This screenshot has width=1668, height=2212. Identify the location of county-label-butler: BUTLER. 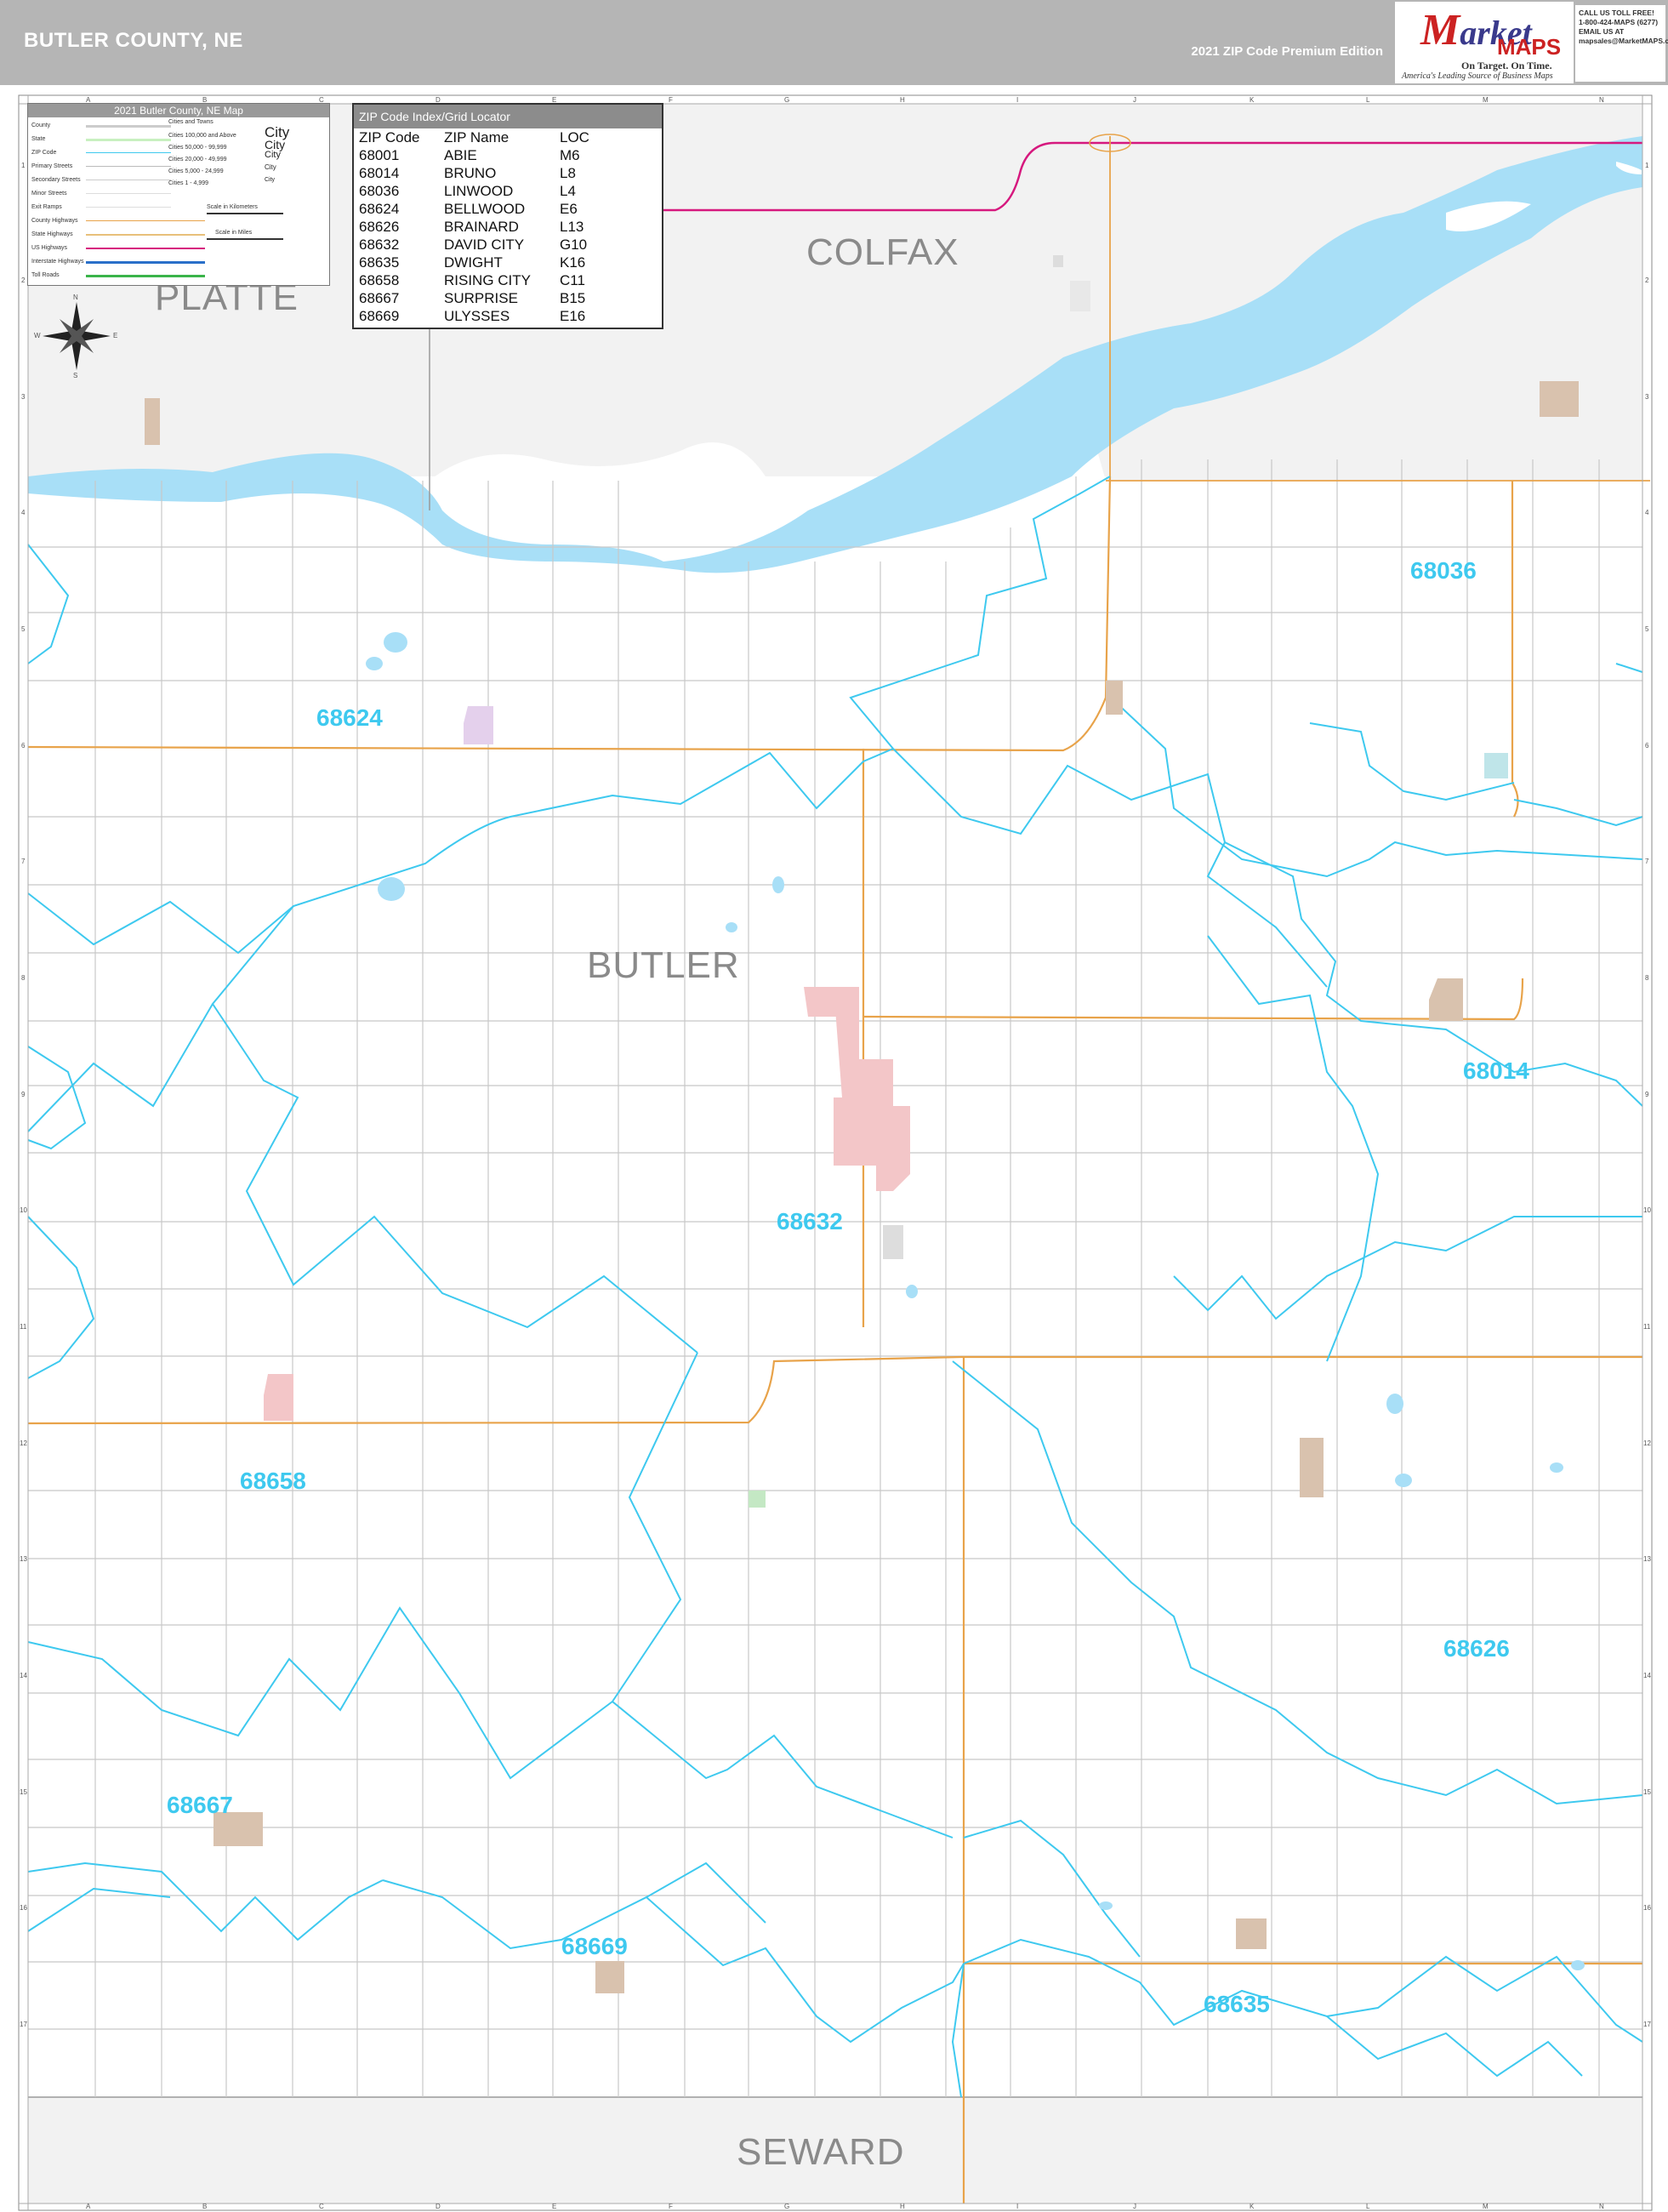
(663, 965).